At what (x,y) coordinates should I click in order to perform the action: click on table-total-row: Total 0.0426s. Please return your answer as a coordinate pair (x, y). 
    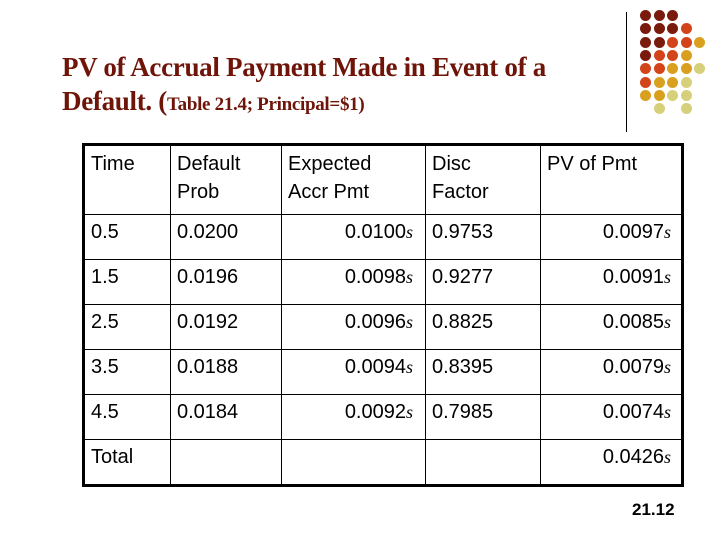
    Looking at the image, I should click on (383, 462).